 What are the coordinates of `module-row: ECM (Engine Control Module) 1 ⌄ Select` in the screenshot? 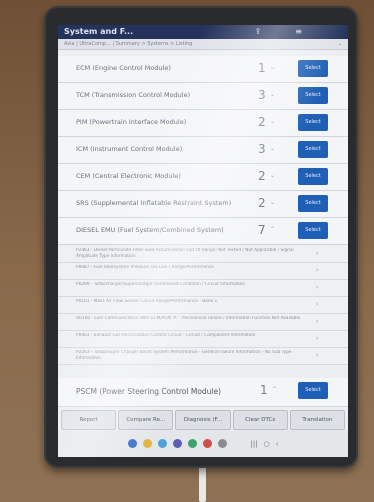 It's located at (203, 69).